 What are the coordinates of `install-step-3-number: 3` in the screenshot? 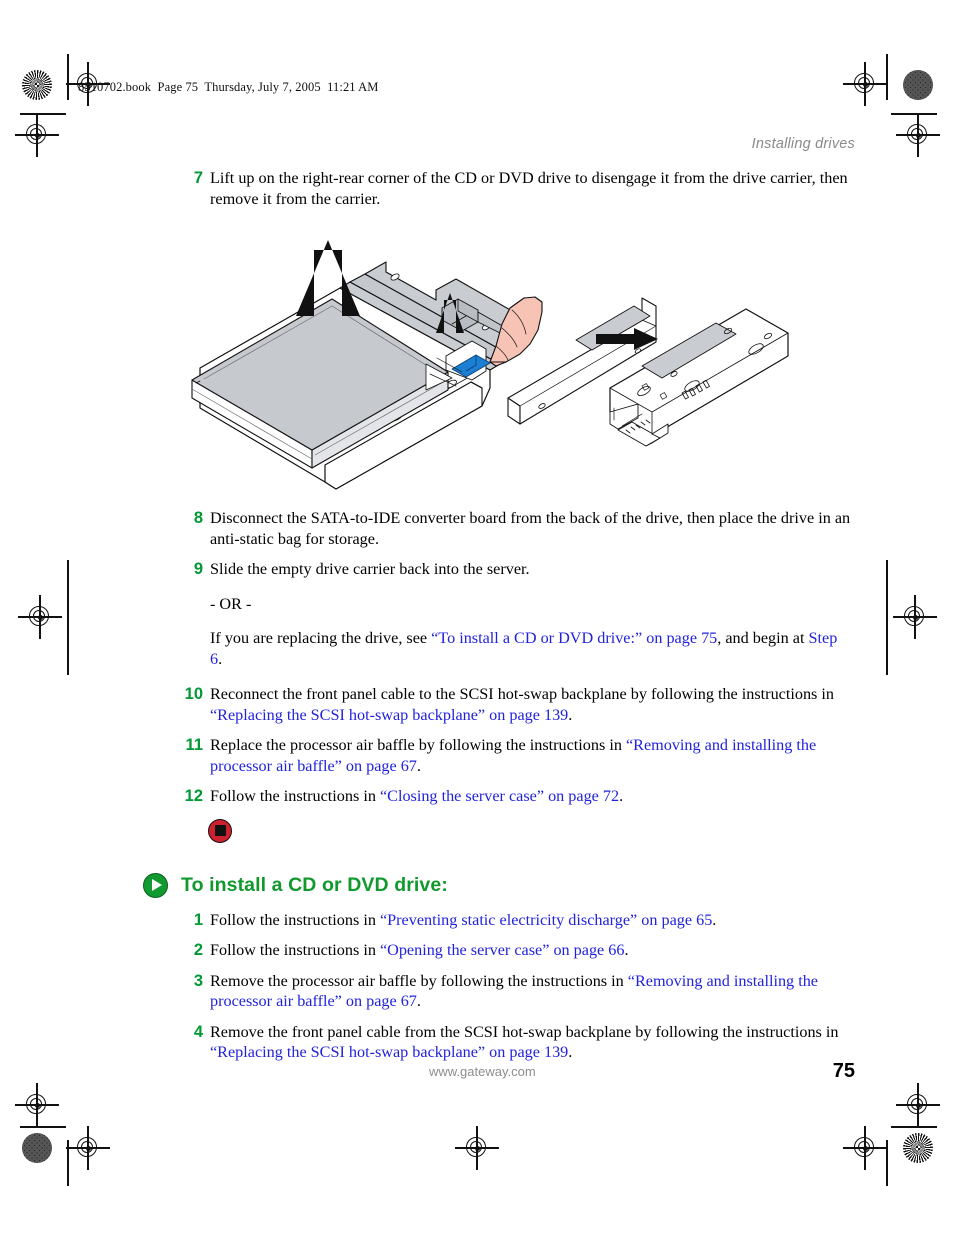 It's located at (198, 980).